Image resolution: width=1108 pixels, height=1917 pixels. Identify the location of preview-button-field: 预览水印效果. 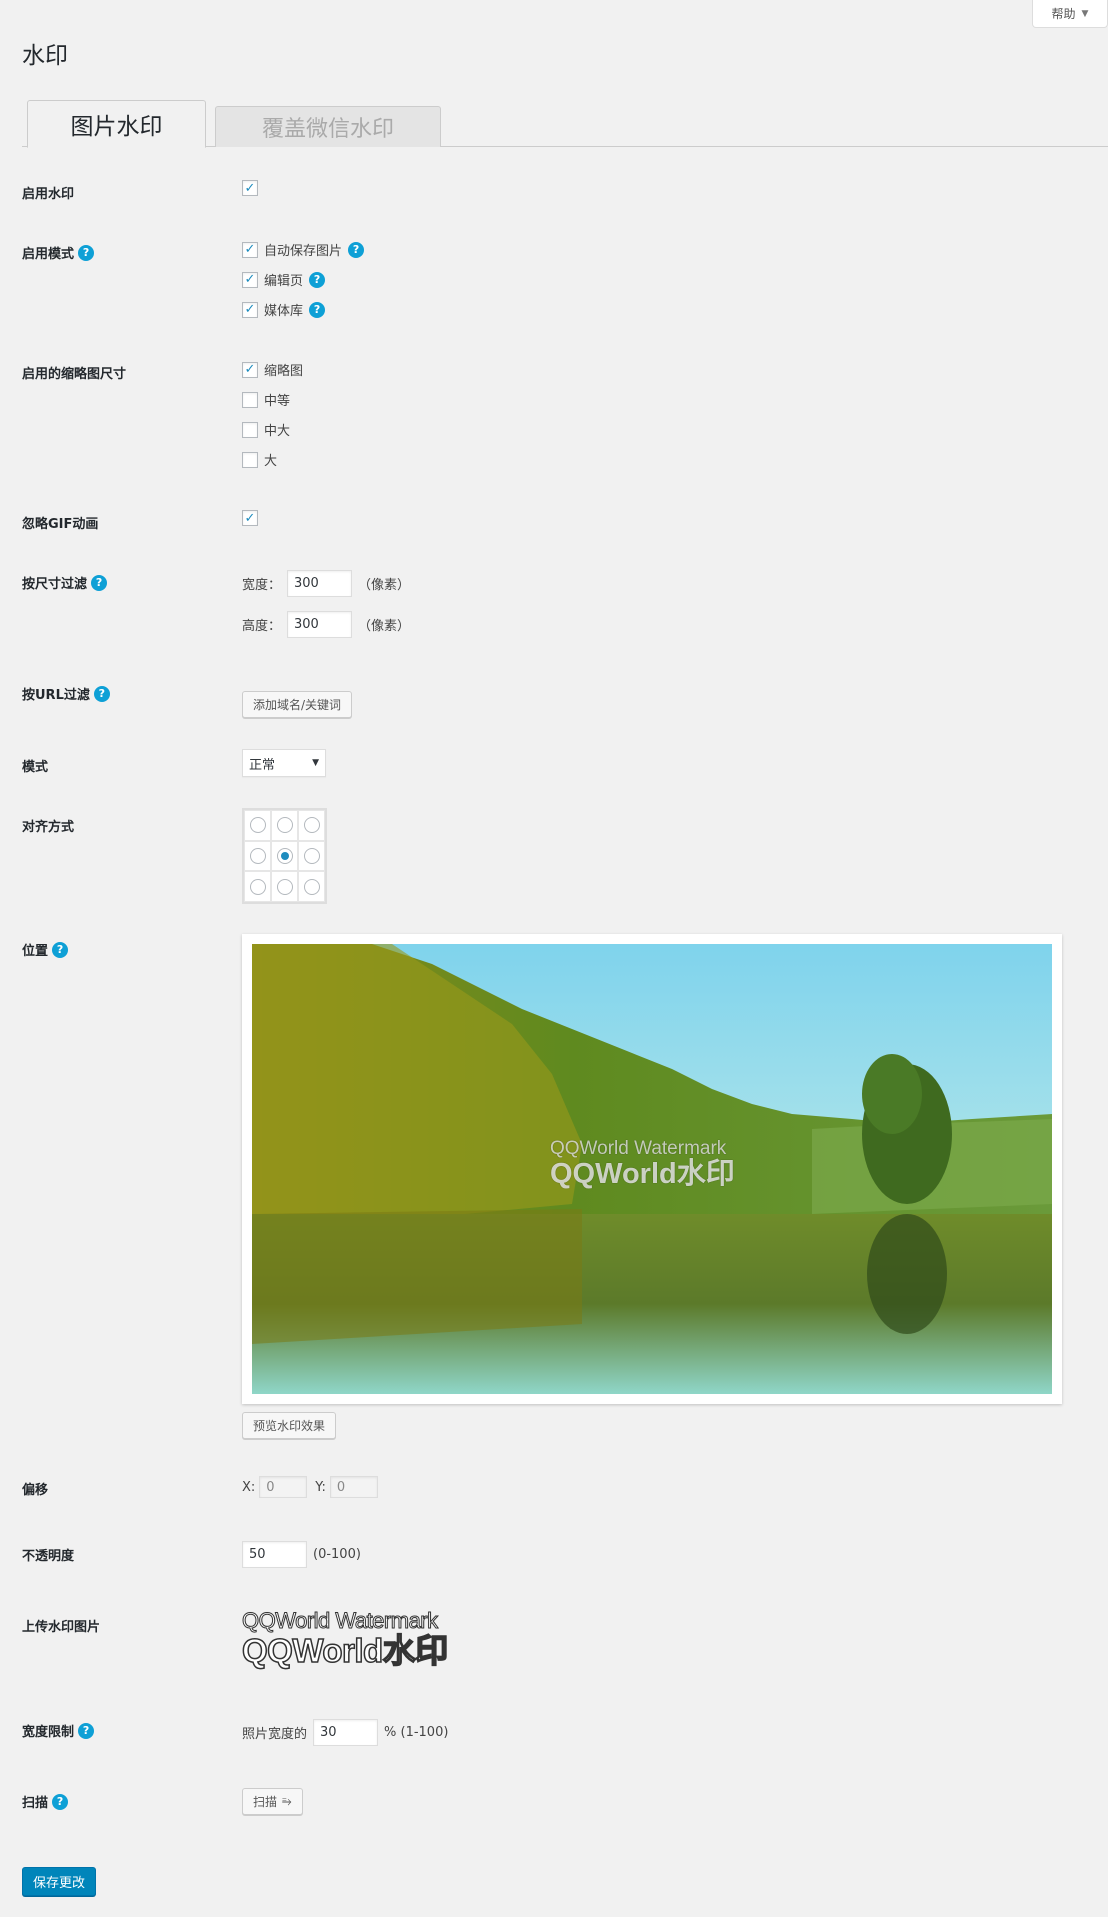
(289, 1425).